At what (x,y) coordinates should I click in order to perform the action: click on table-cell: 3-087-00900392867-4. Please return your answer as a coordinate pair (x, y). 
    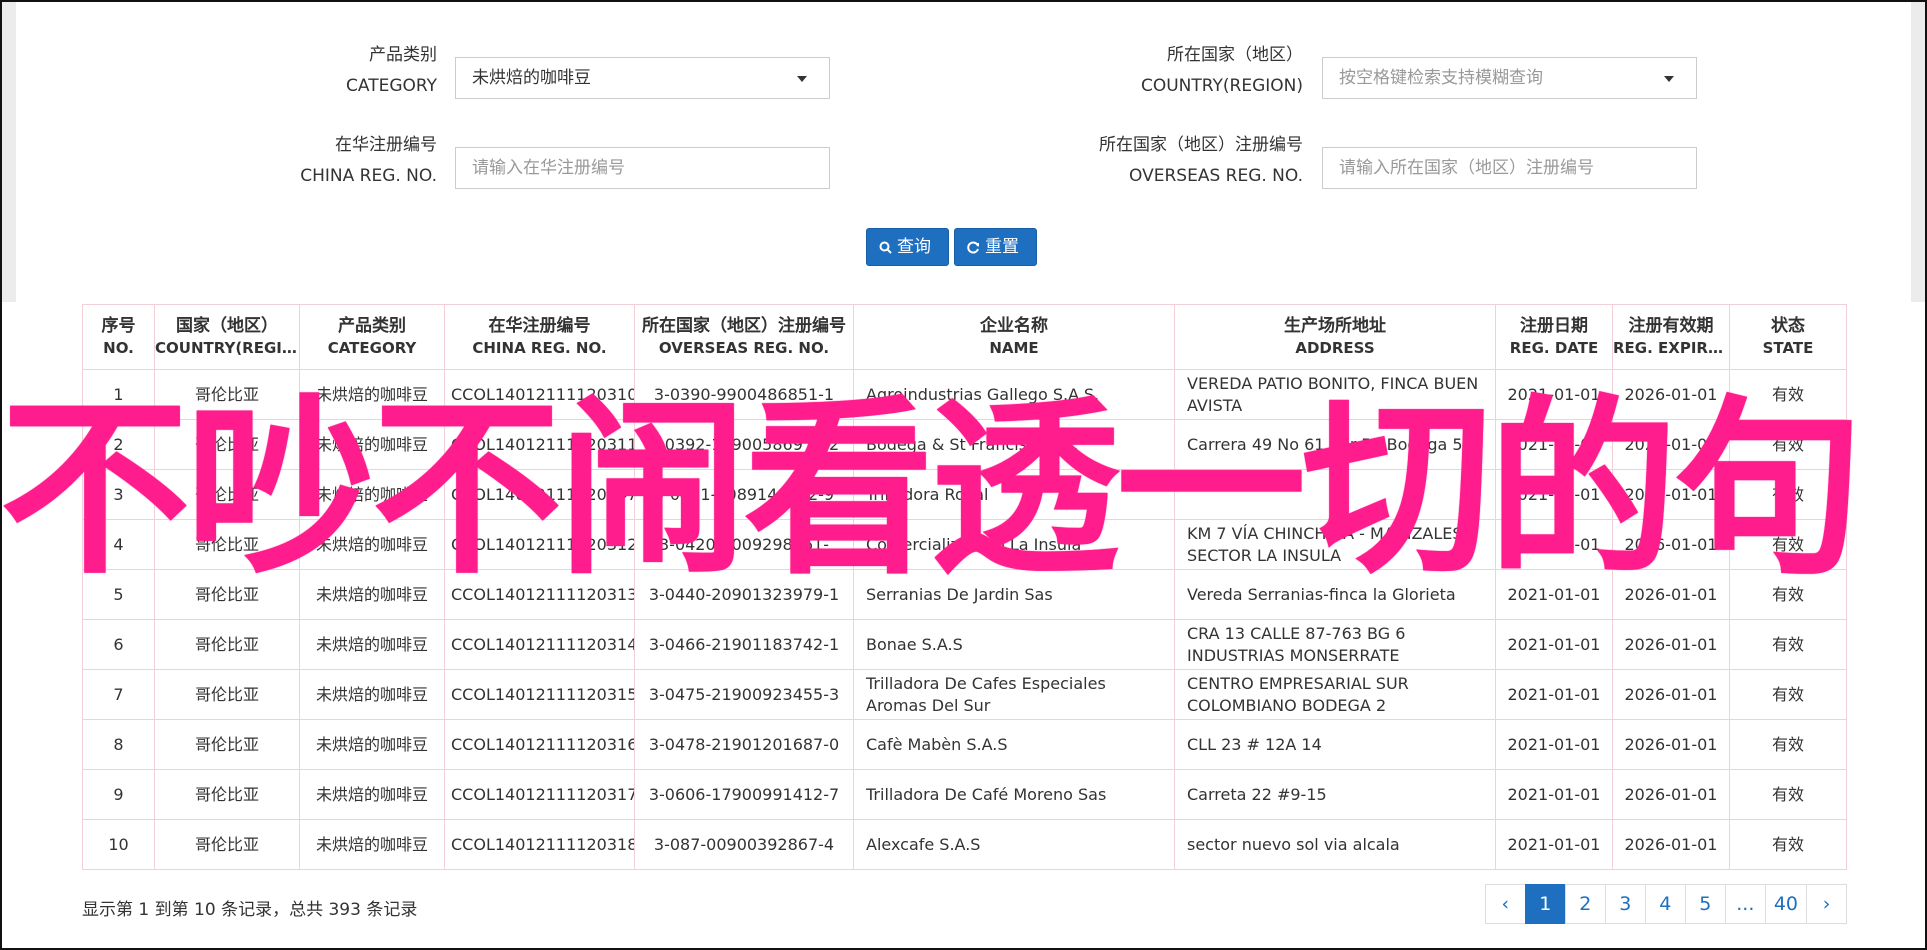
    Looking at the image, I should click on (744, 844).